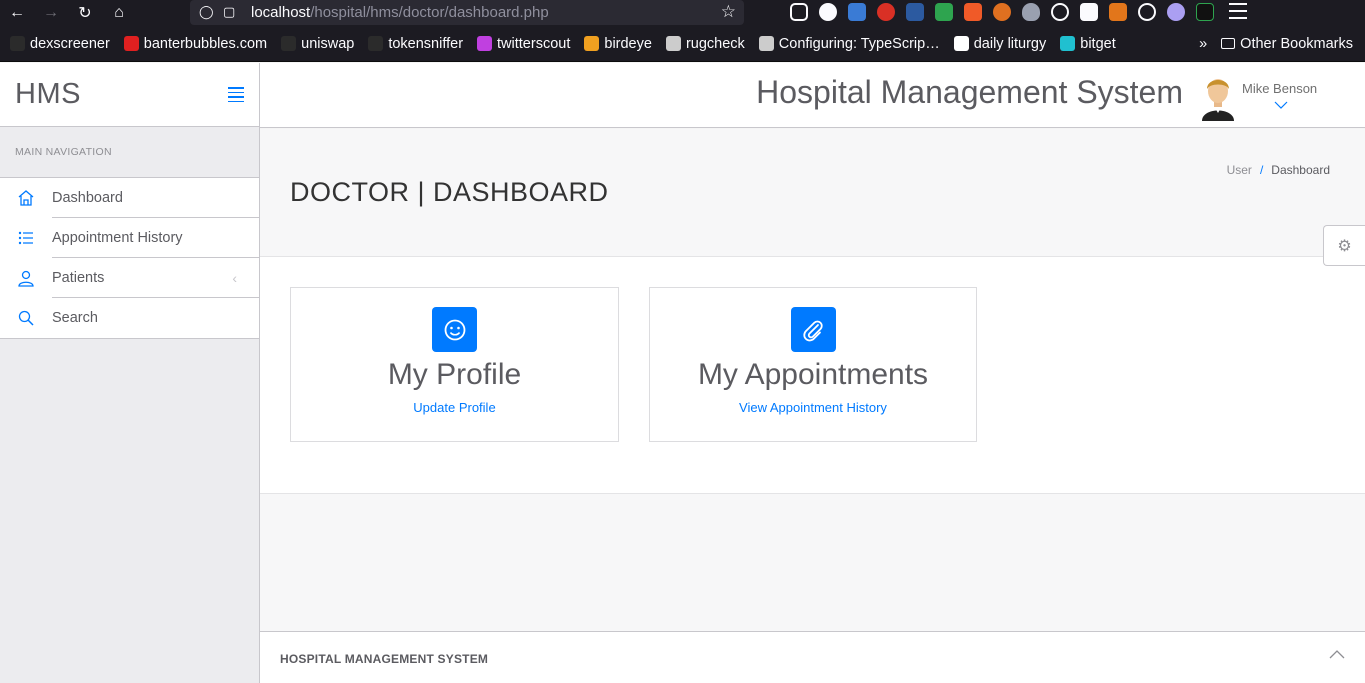 Image resolution: width=1365 pixels, height=683 pixels. Describe the element at coordinates (328, 43) in the screenshot. I see `bookmark-label: uniswap` at that location.